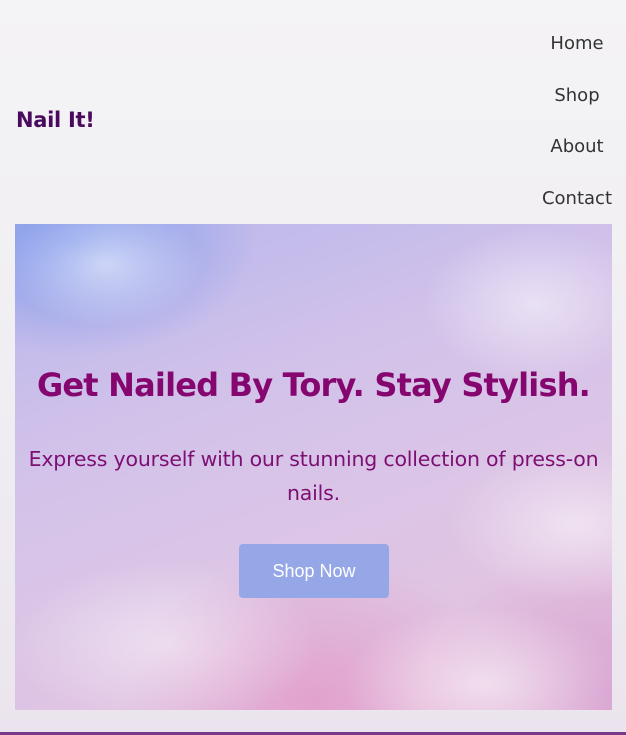  I want to click on nav-item-home: Home, so click(576, 56).